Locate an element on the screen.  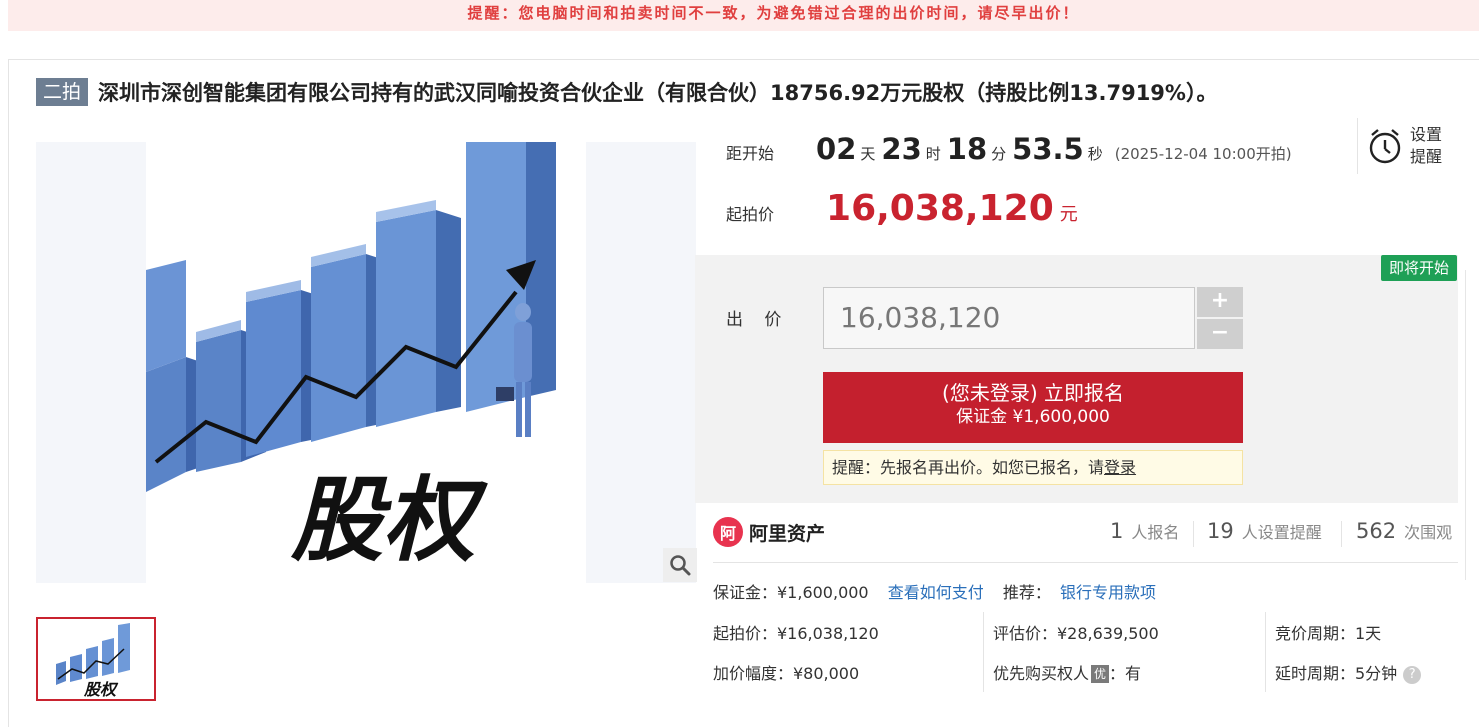
view-count-value: 562 is located at coordinates (1376, 531).